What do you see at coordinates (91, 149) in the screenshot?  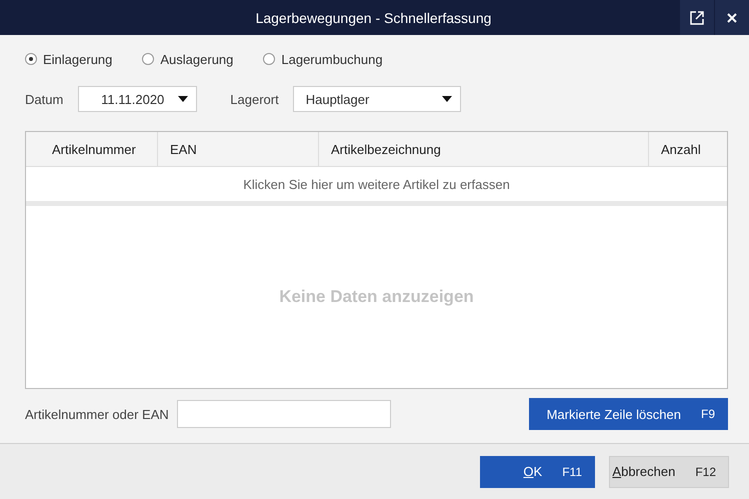 I see `column-header: Artikelnummer` at bounding box center [91, 149].